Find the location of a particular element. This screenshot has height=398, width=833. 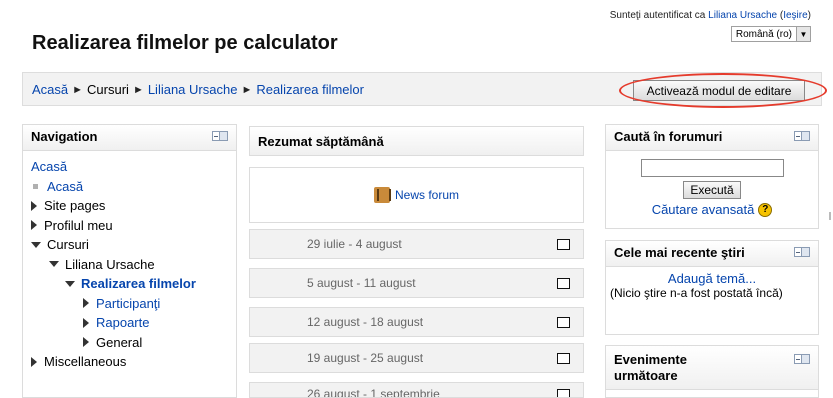

week-row: 19 august - 25 august is located at coordinates (416, 358).